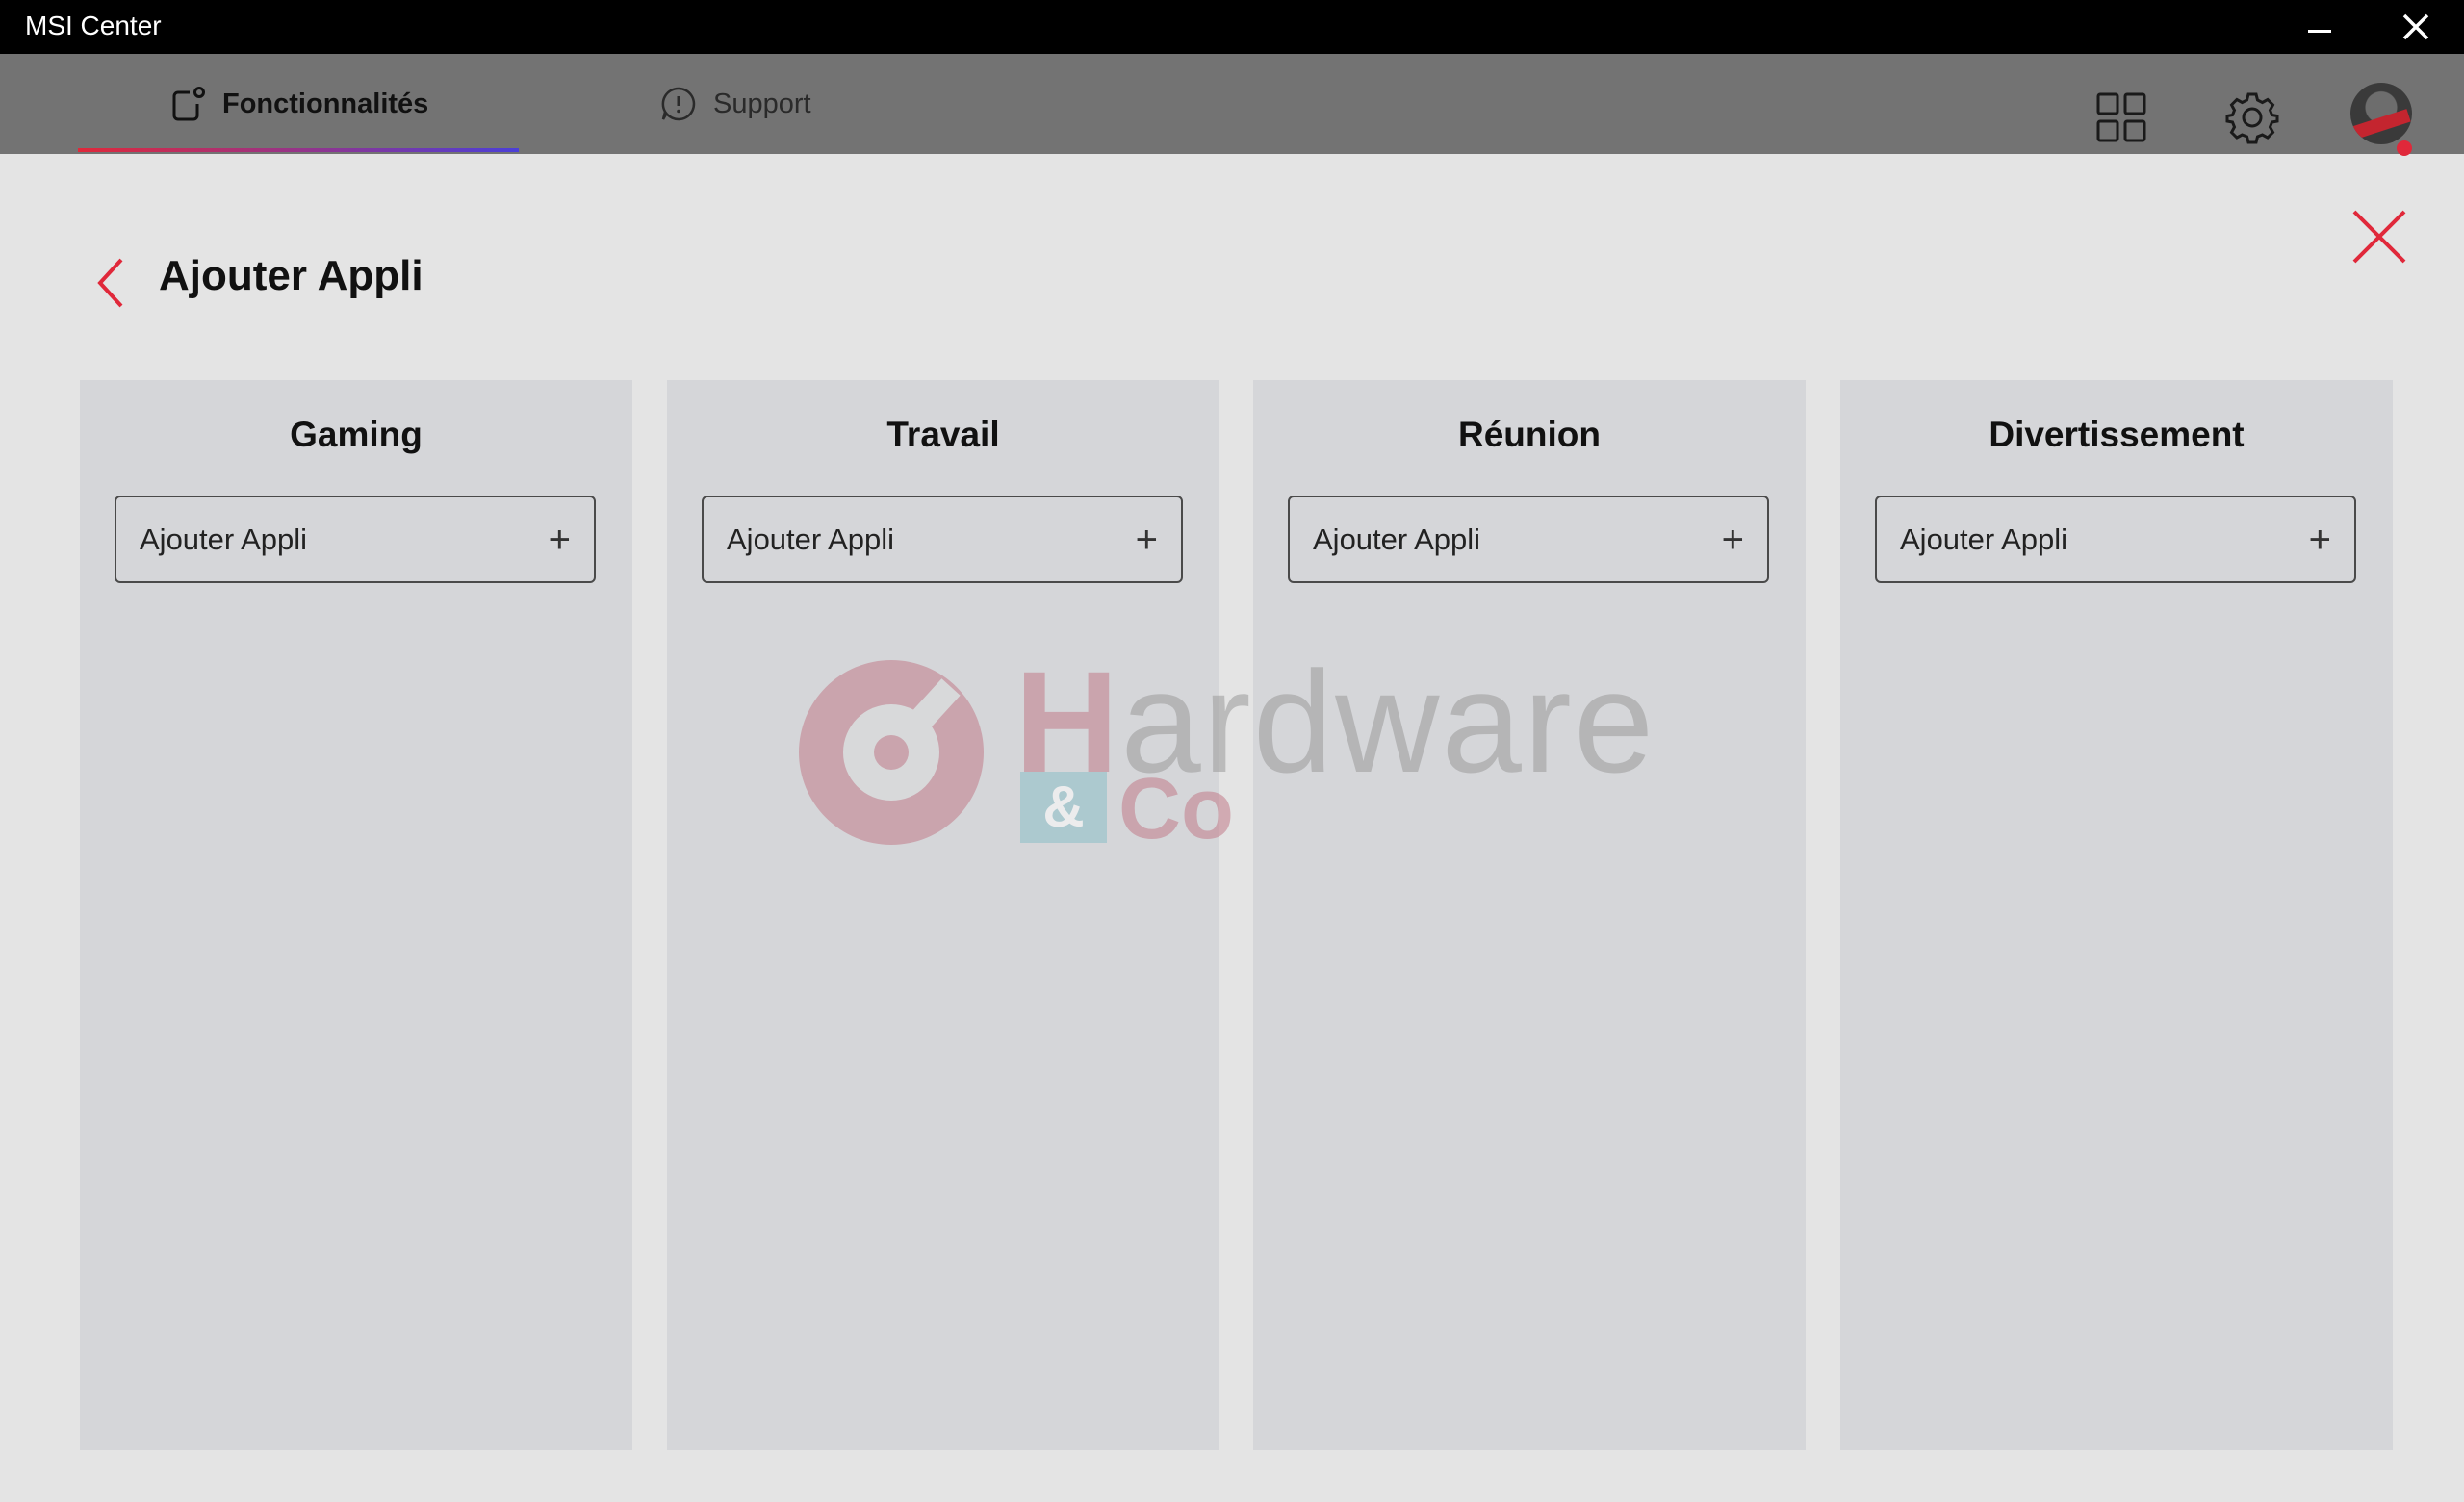 The height and width of the screenshot is (1502, 2464). What do you see at coordinates (2252, 117) in the screenshot?
I see `gear-icon` at bounding box center [2252, 117].